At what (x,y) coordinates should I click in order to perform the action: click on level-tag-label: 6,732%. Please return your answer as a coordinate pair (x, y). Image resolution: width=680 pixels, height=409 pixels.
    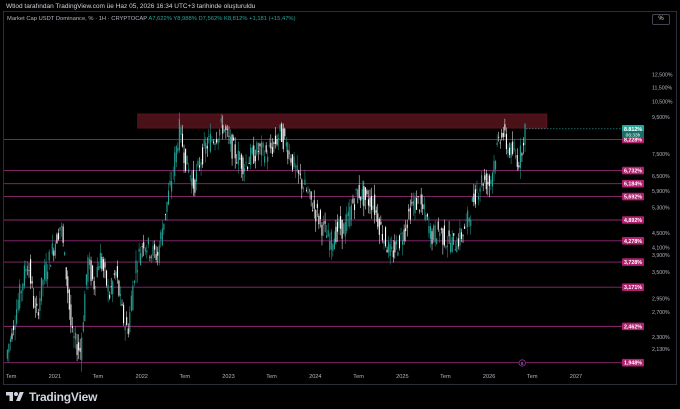
    Looking at the image, I should click on (633, 172).